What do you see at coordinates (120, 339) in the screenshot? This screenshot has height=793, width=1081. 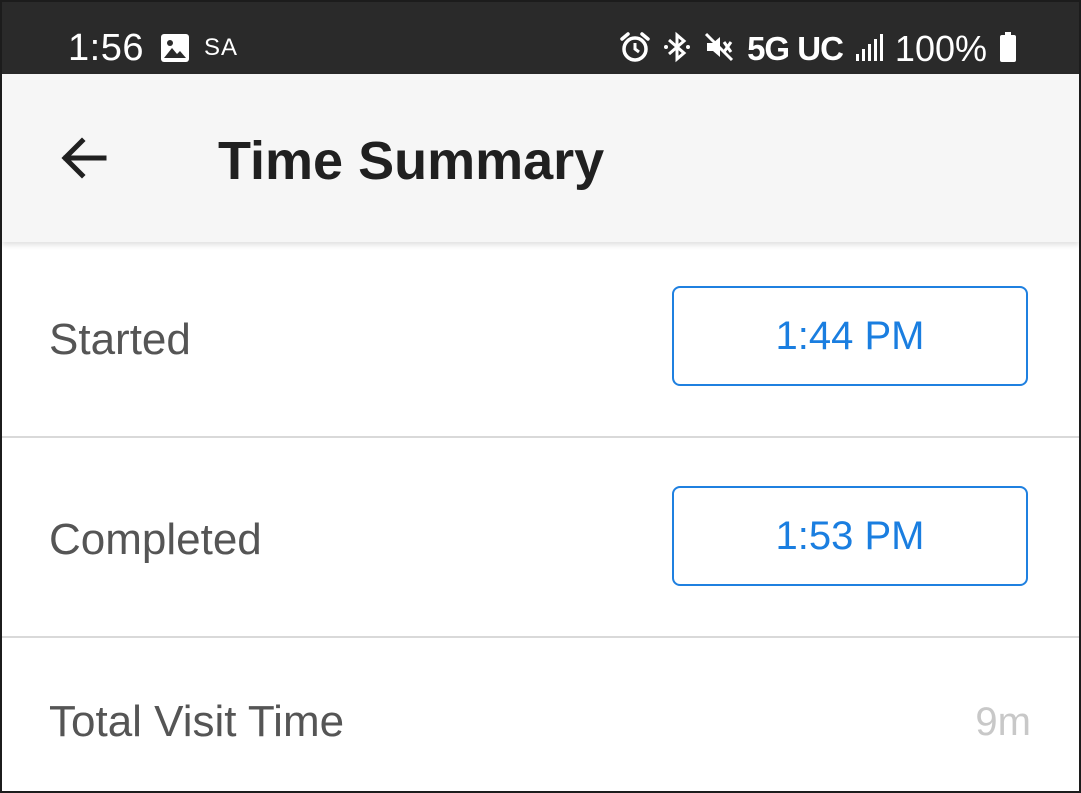 I see `started-label: Started` at bounding box center [120, 339].